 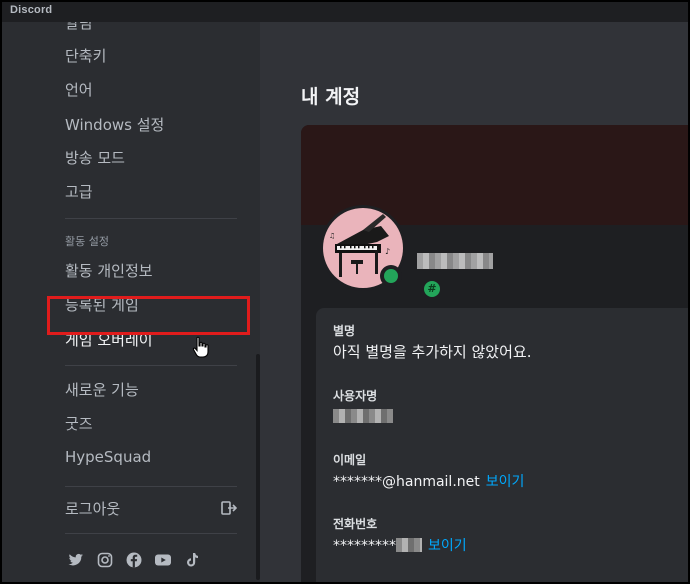 What do you see at coordinates (432, 352) in the screenshot?
I see `display-name-value: 아직 별명을 추가하지 않았어요.` at bounding box center [432, 352].